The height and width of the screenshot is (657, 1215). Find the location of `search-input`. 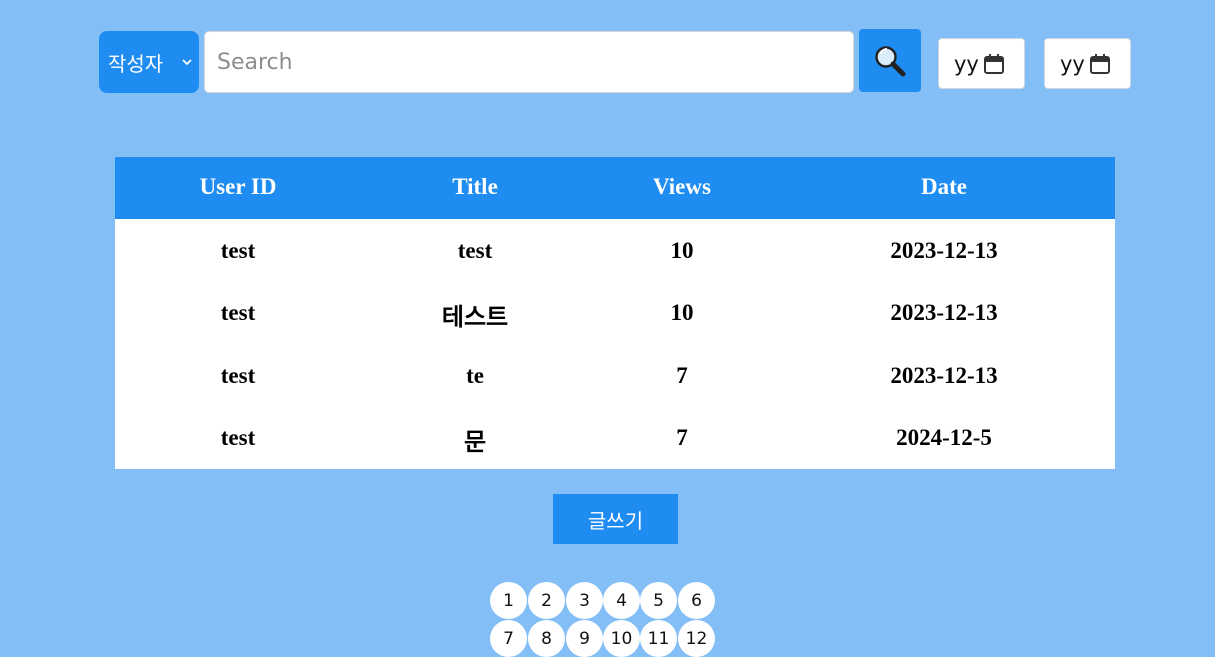

search-input is located at coordinates (529, 62).